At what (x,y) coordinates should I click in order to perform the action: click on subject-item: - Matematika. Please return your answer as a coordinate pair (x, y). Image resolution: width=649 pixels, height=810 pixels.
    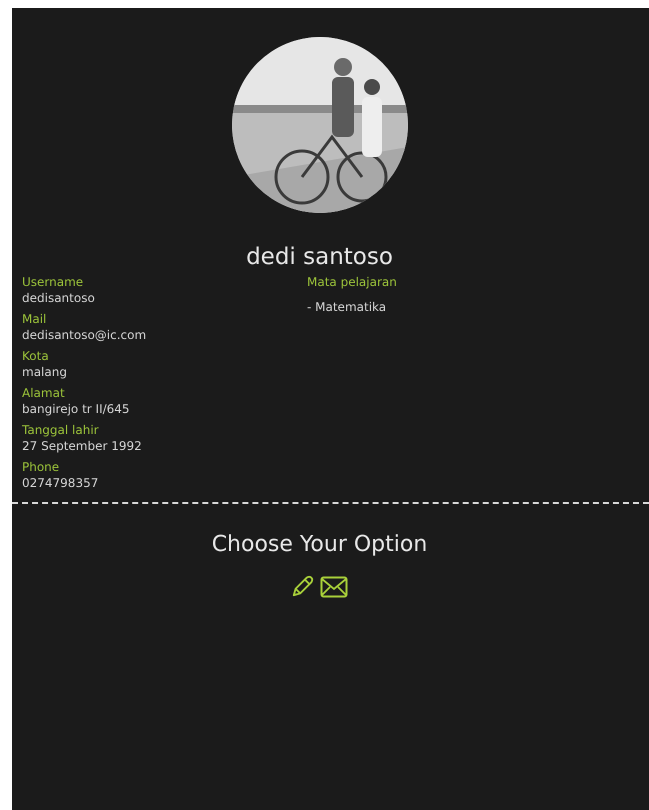
    Looking at the image, I should click on (347, 307).